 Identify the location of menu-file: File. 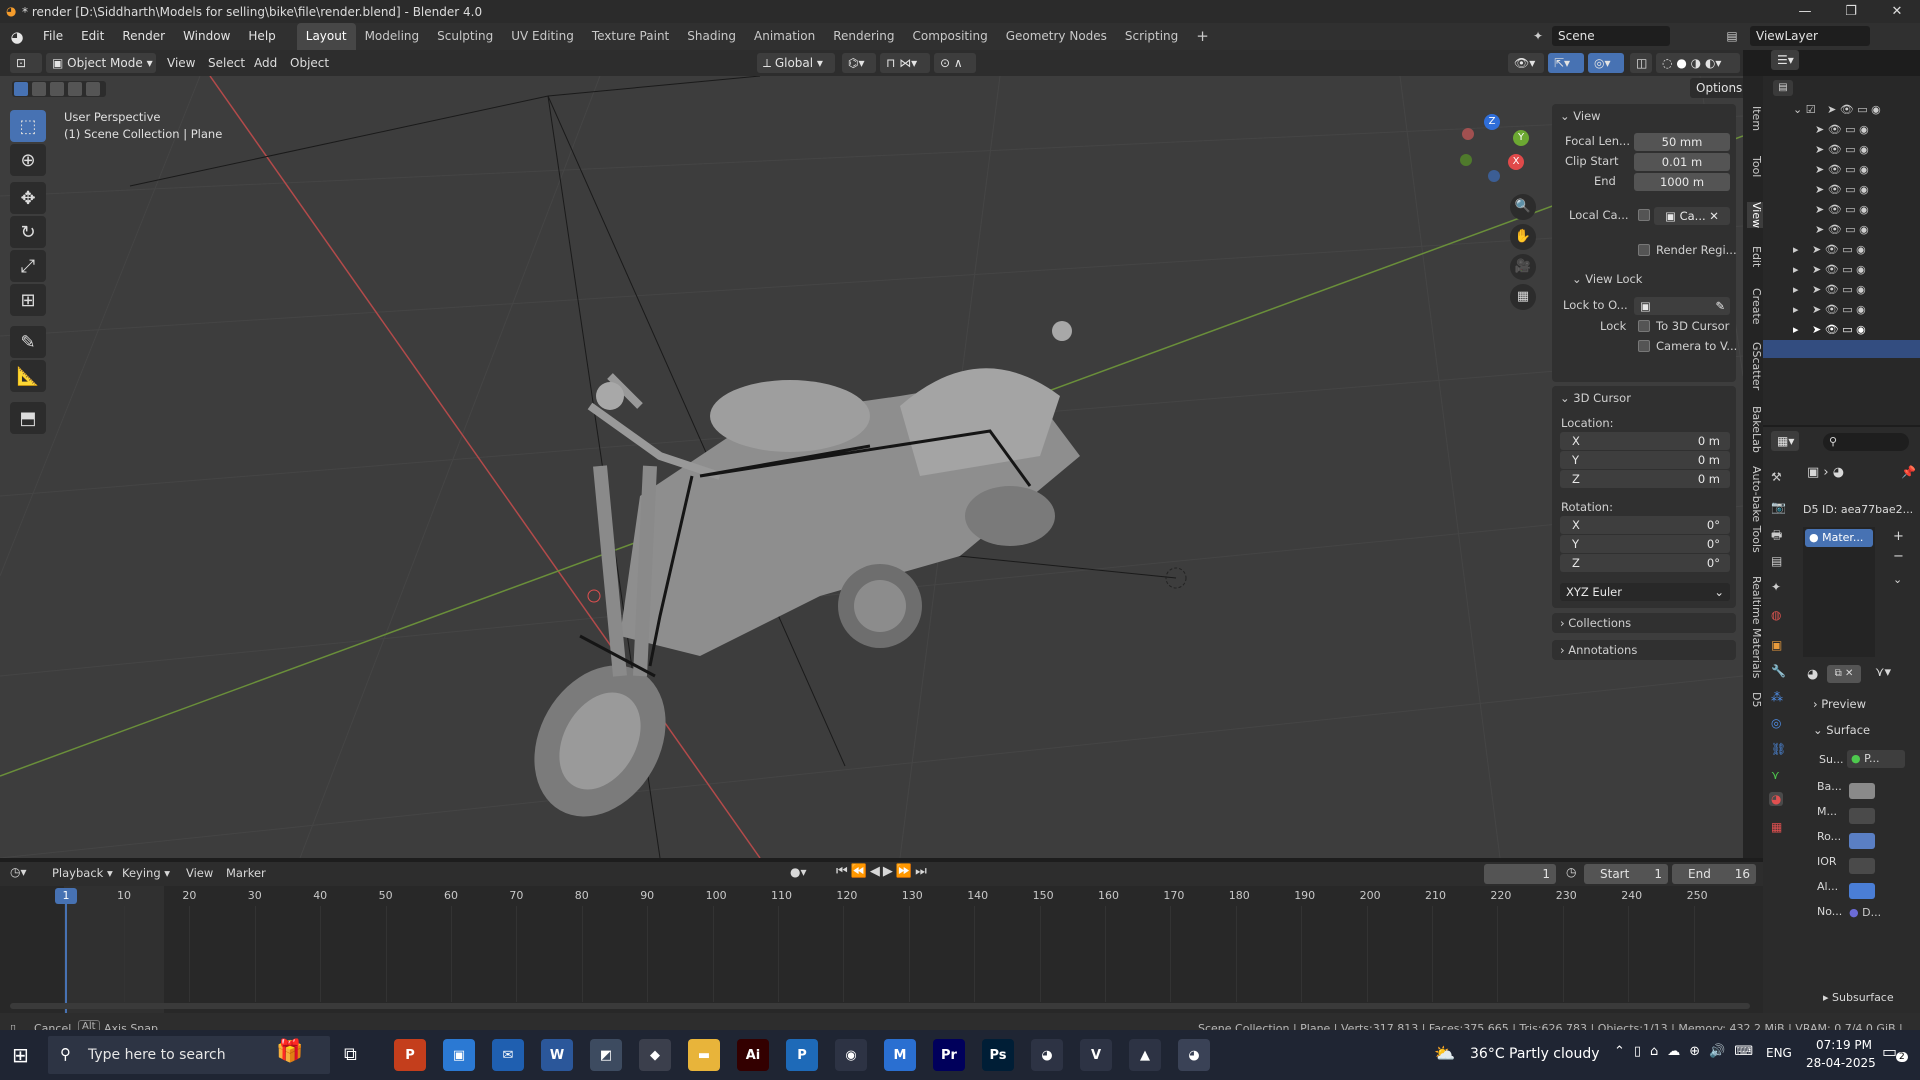
(53, 36).